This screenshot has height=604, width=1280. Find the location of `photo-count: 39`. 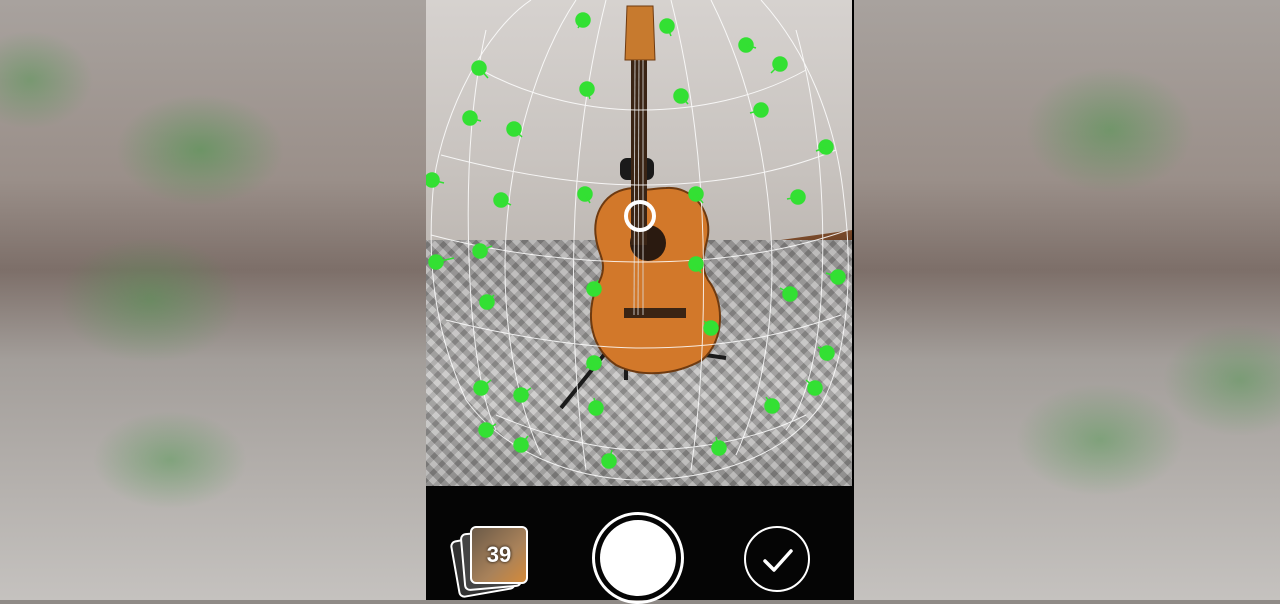

photo-count: 39 is located at coordinates (499, 554).